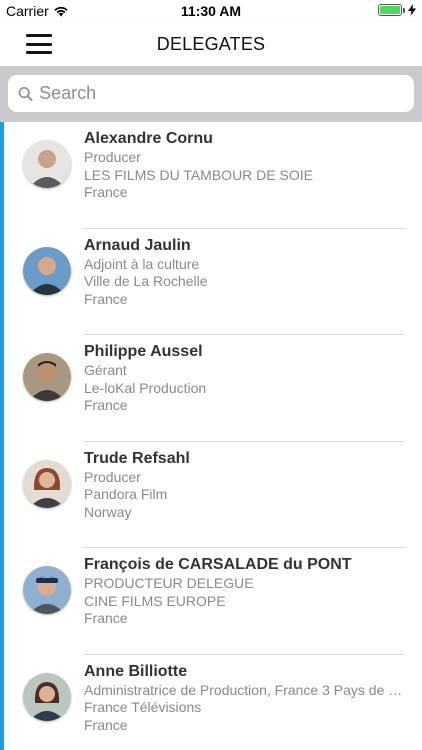 The height and width of the screenshot is (750, 422). Describe the element at coordinates (226, 93) in the screenshot. I see `search-input` at that location.